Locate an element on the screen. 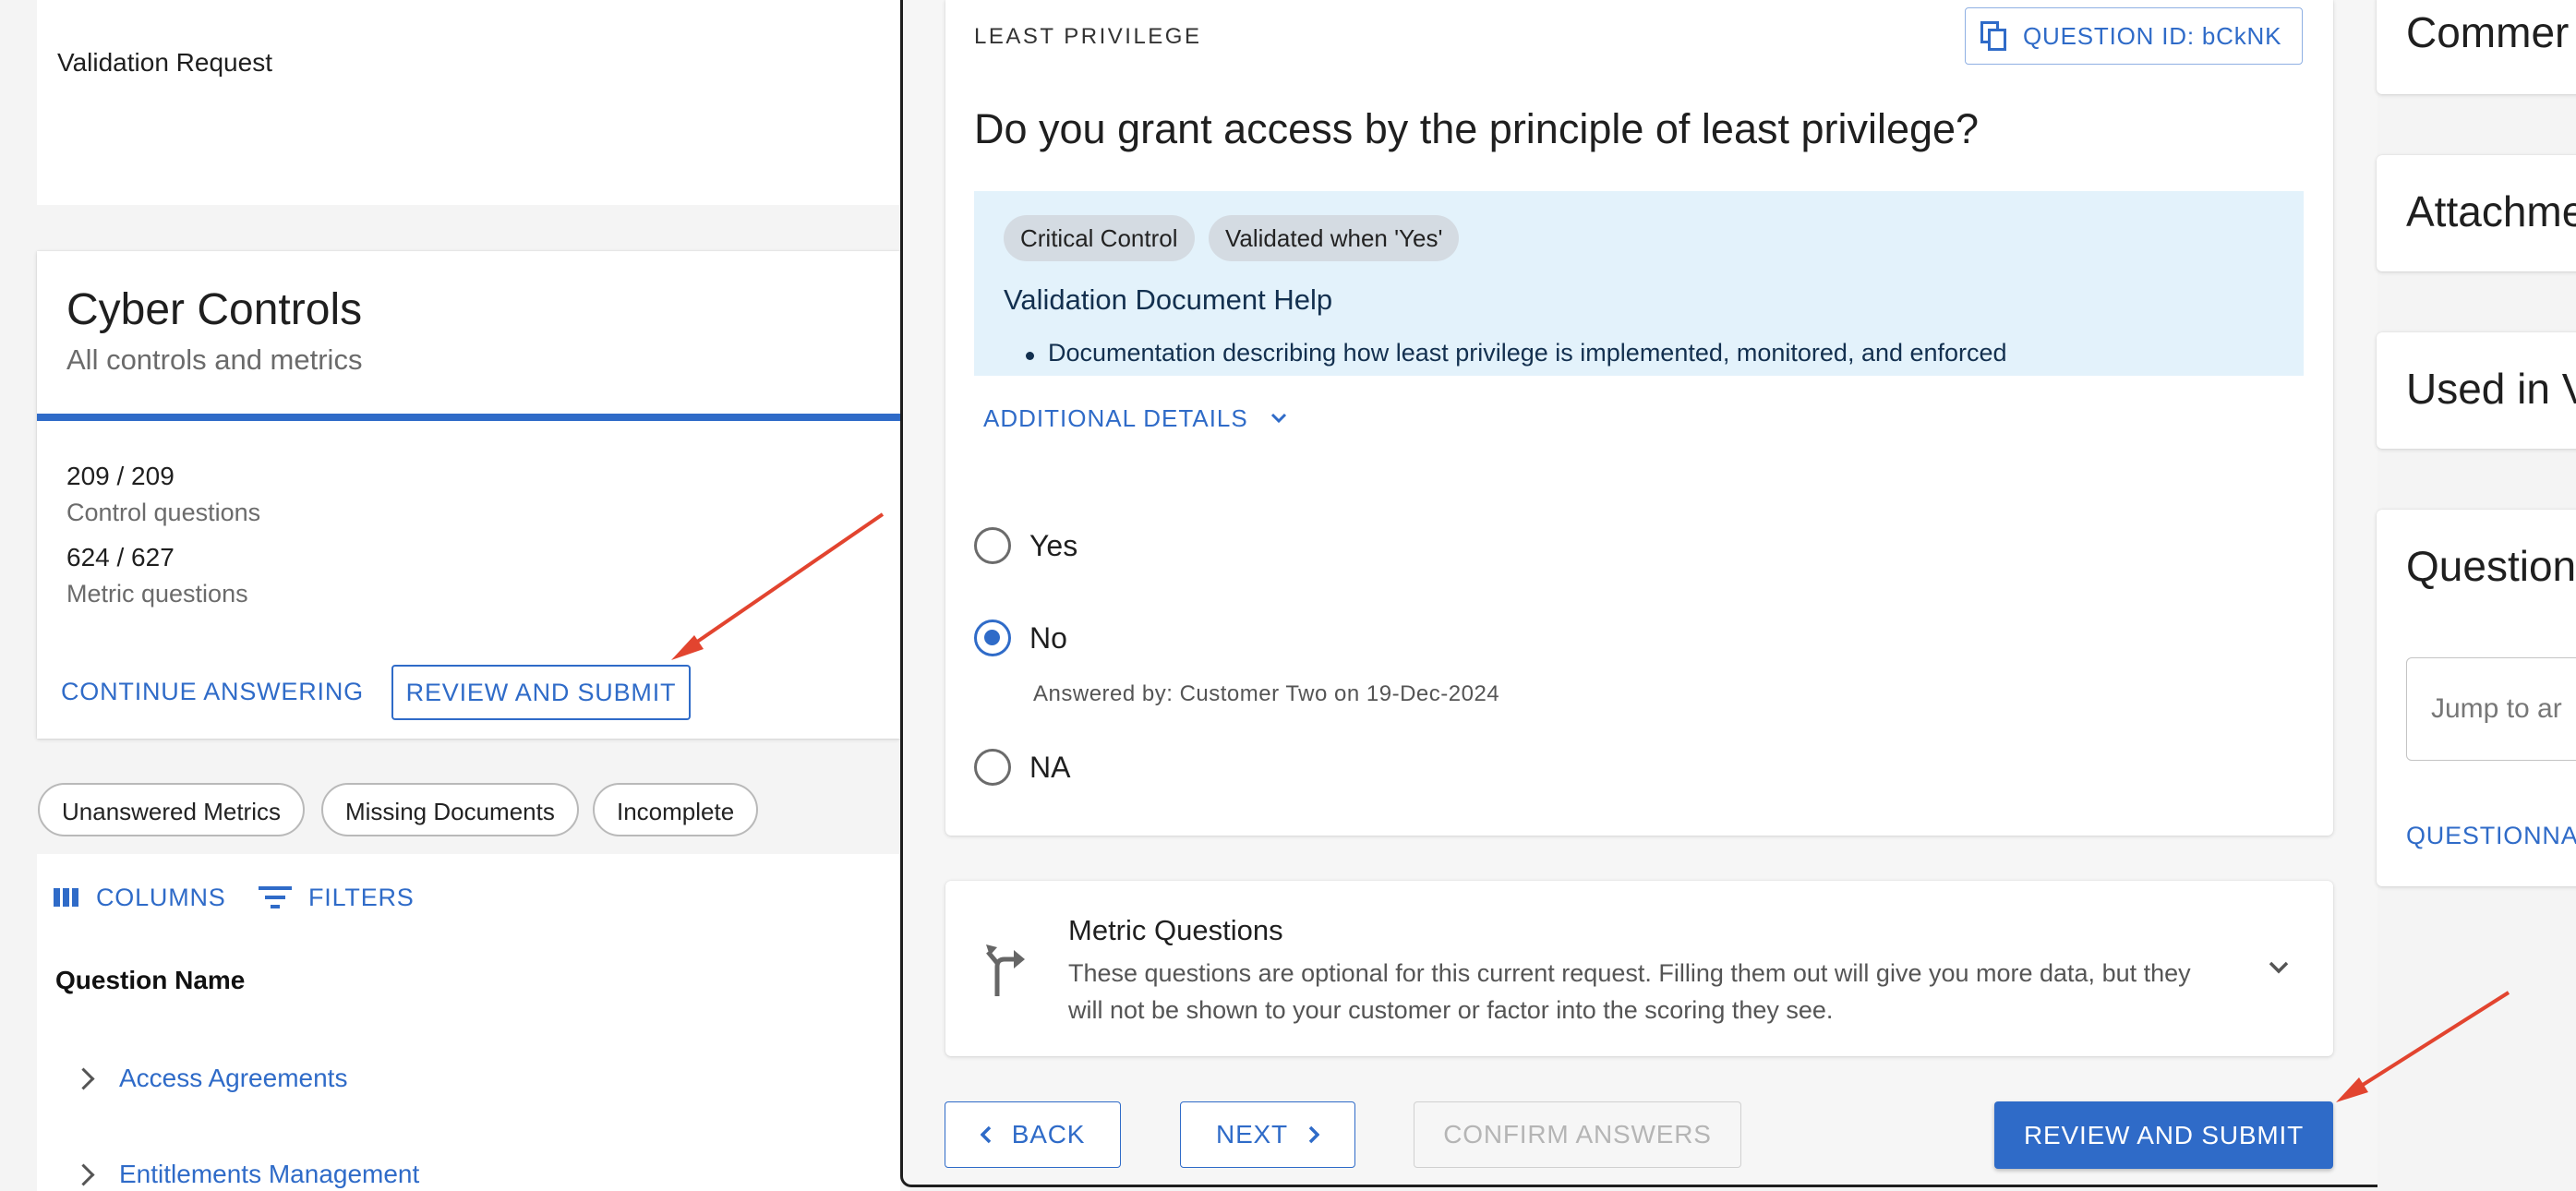 Image resolution: width=2576 pixels, height=1191 pixels. comments-title: Commer is located at coordinates (2488, 32).